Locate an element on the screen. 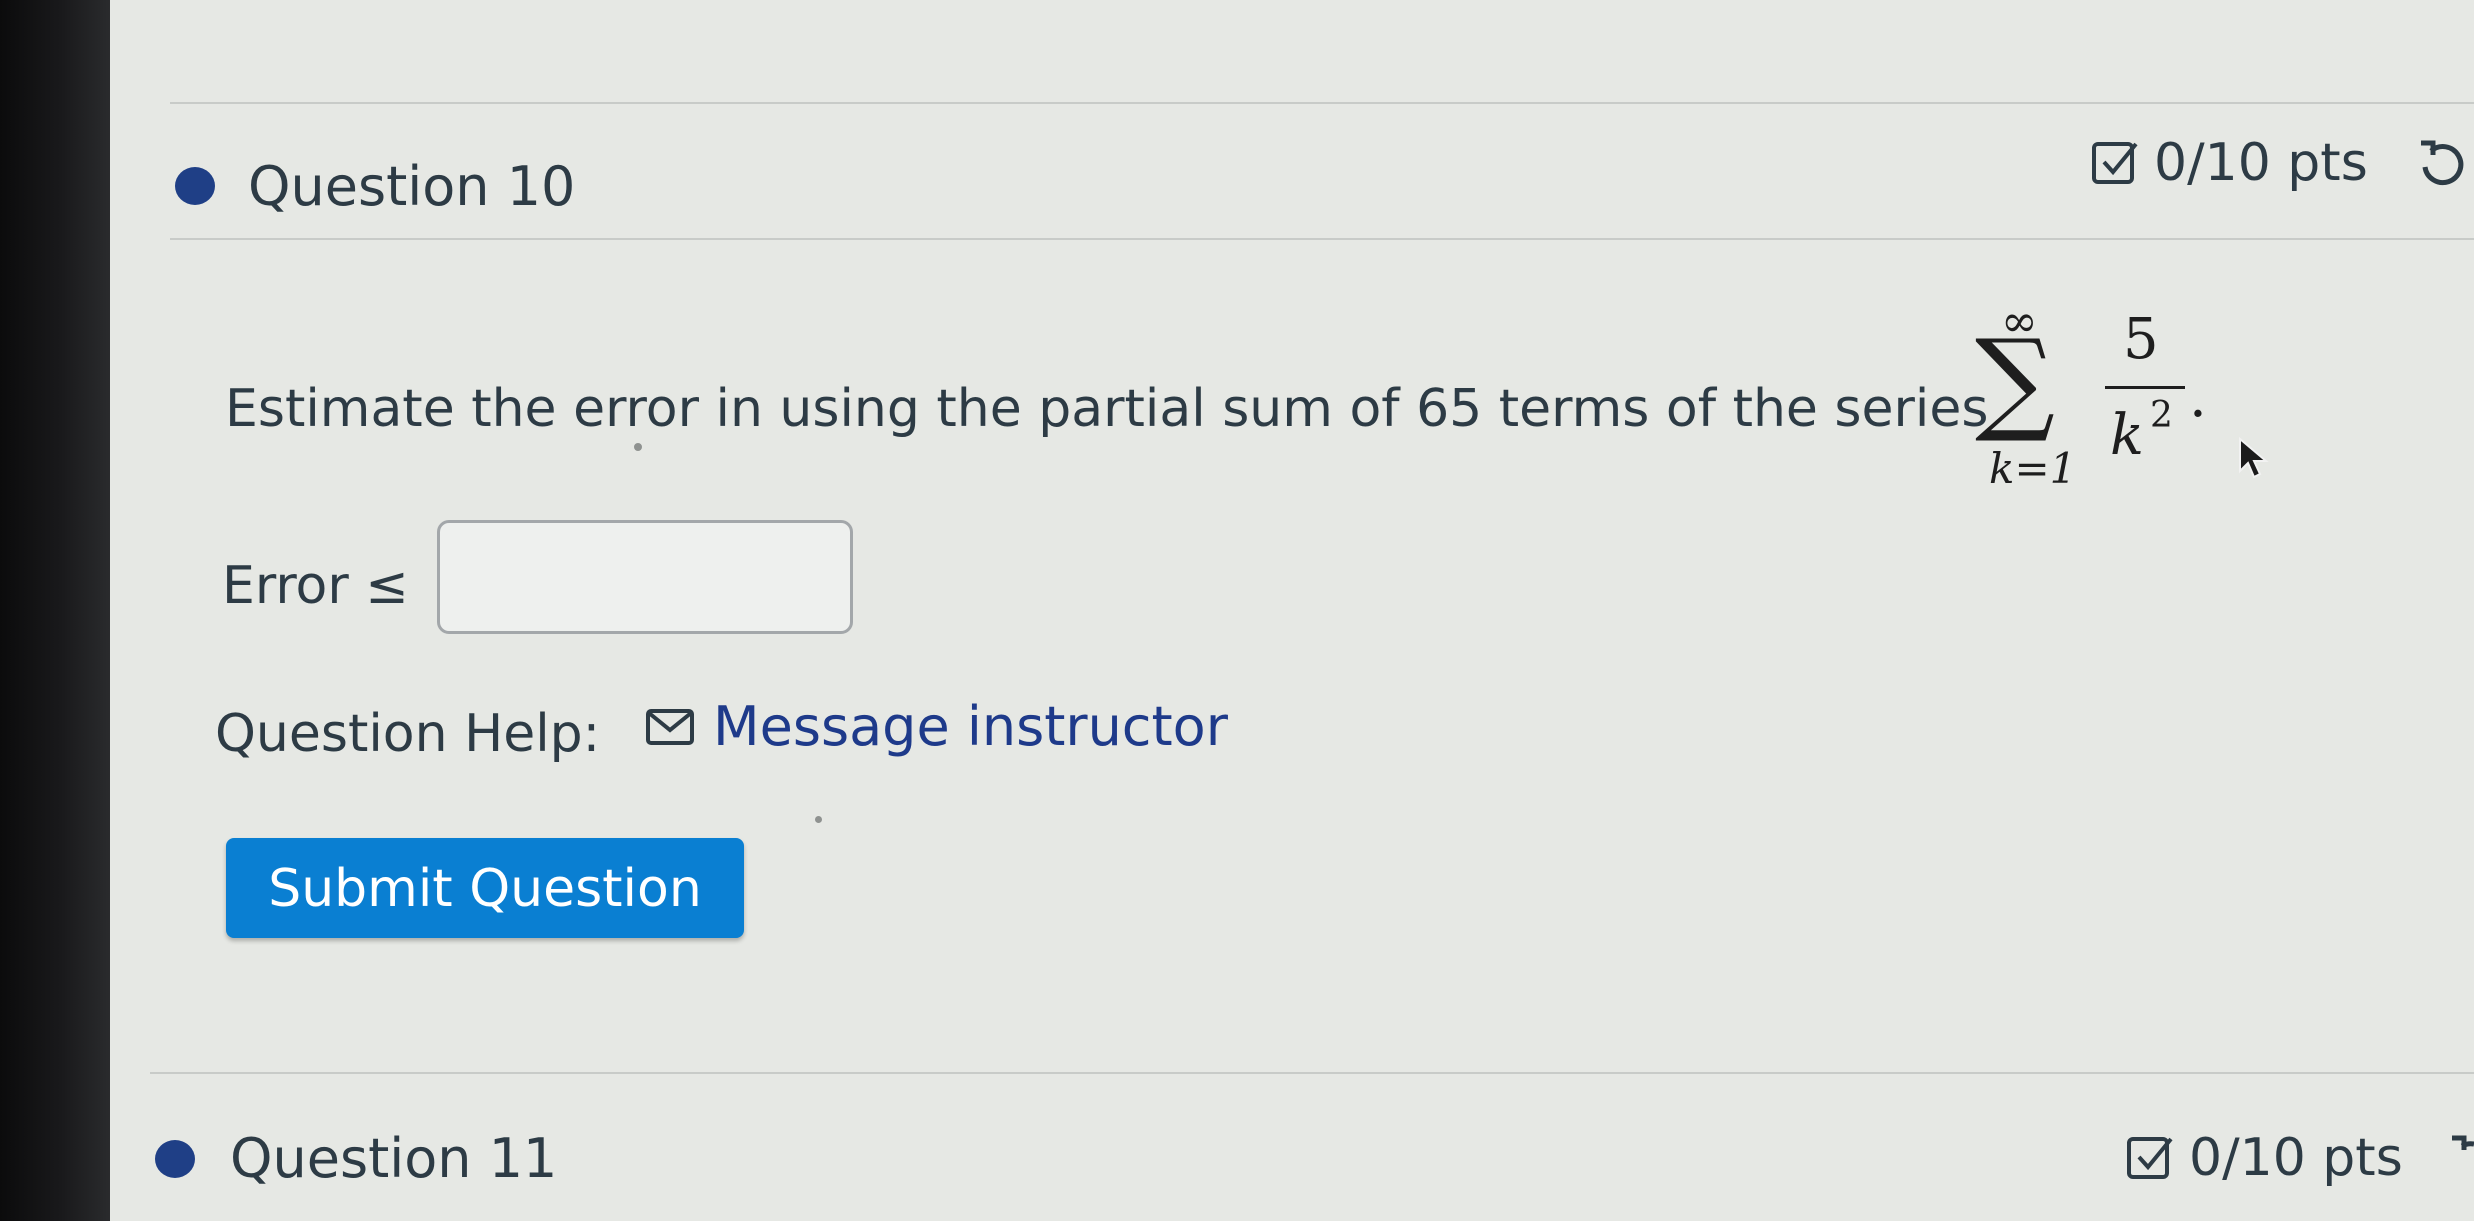  question-help-label: Question Help: is located at coordinates (408, 734).